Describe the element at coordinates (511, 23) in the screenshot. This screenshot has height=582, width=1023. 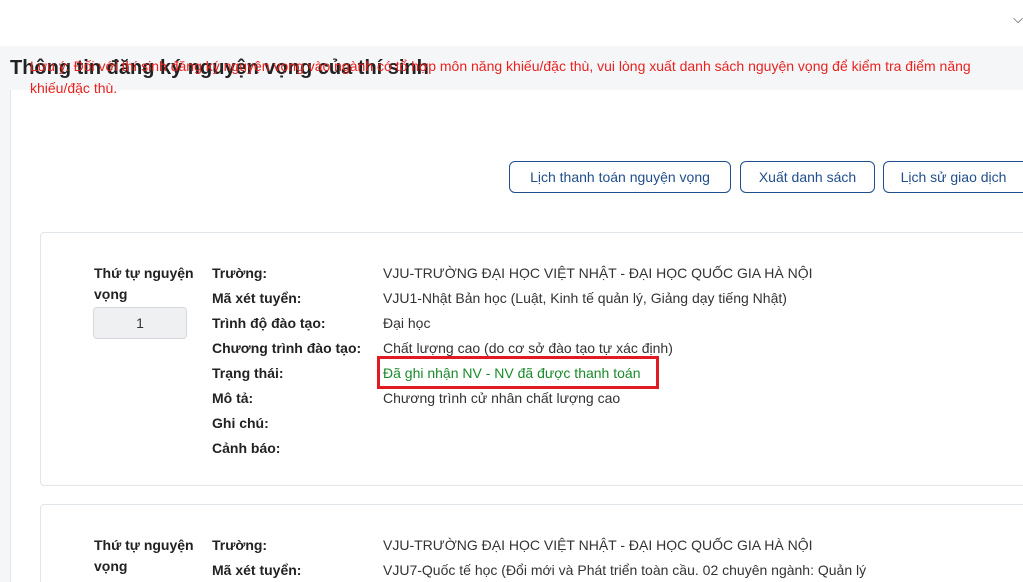
I see `top-bar: ⌵` at that location.